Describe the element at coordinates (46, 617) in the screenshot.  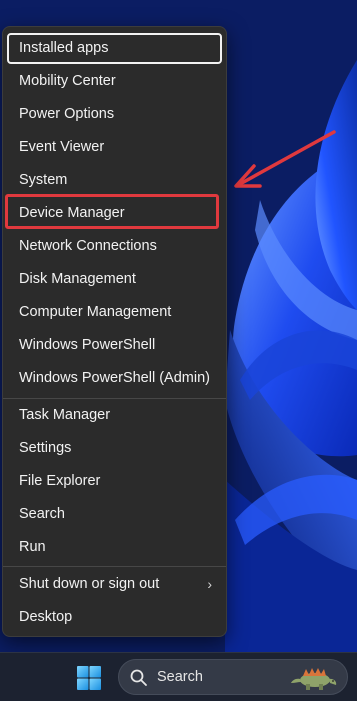
I see `menu-item-label: Desktop` at that location.